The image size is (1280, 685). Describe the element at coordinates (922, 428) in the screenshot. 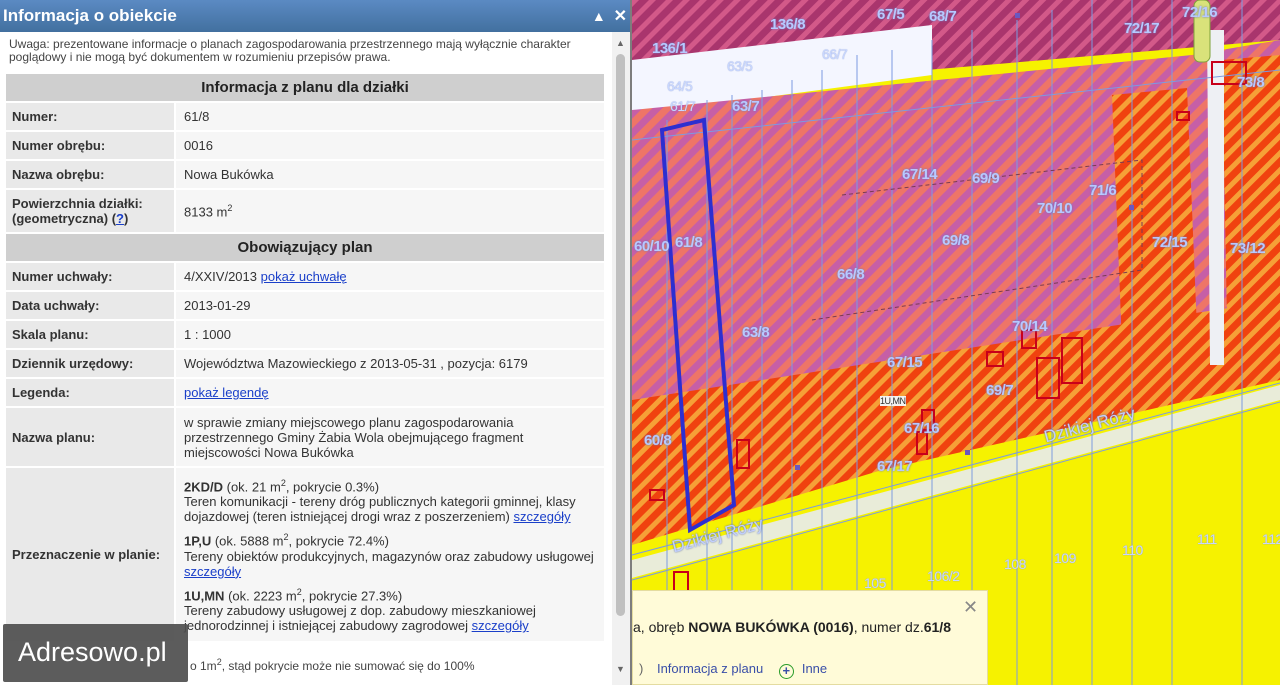

I see `parcel-label: 67/16` at that location.